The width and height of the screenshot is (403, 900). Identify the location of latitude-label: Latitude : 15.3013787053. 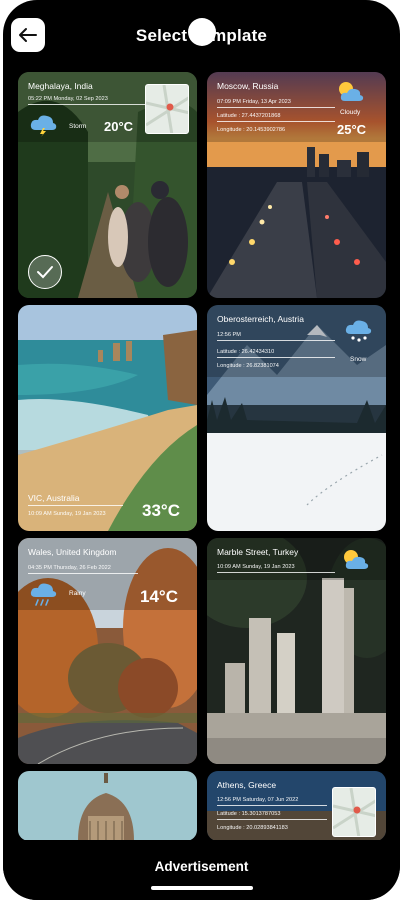
(249, 814).